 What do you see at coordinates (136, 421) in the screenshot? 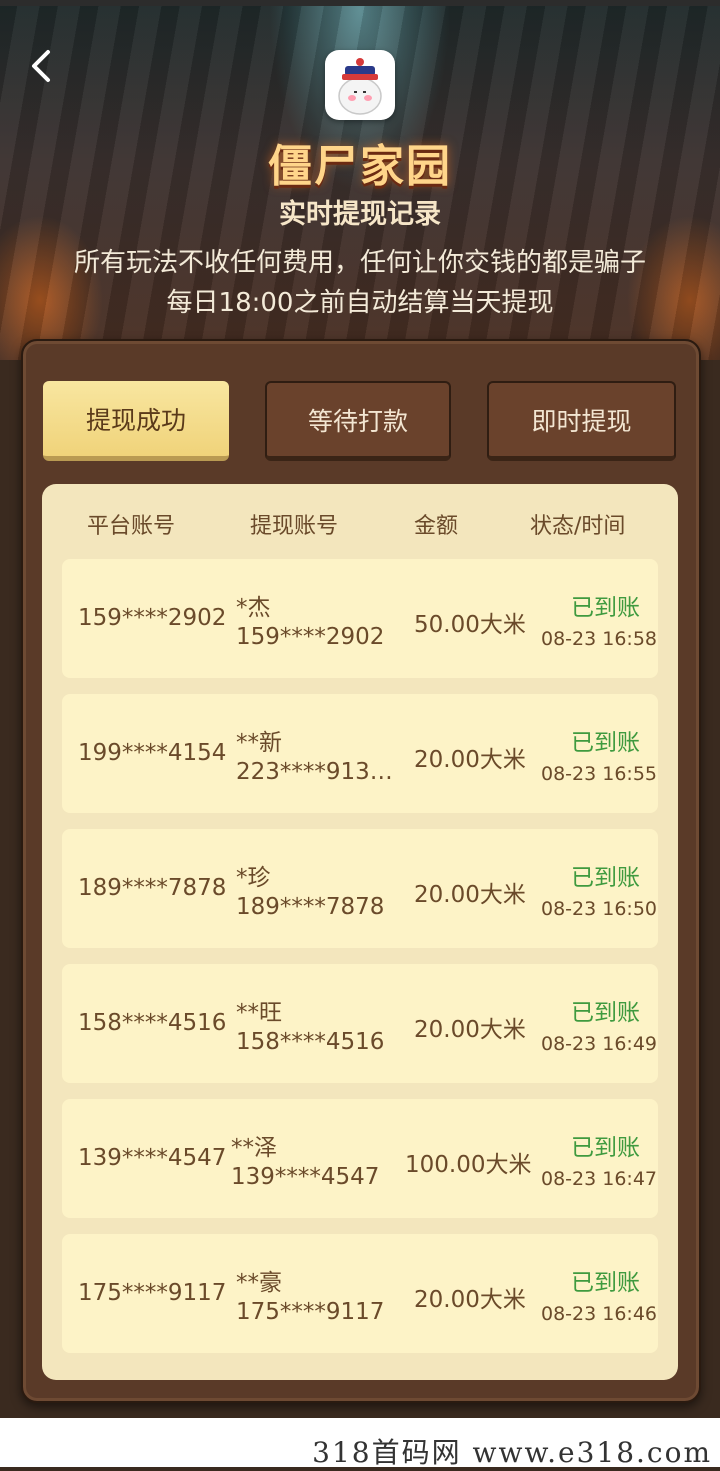
I see `tab-withdraw-success: 提现成功` at bounding box center [136, 421].